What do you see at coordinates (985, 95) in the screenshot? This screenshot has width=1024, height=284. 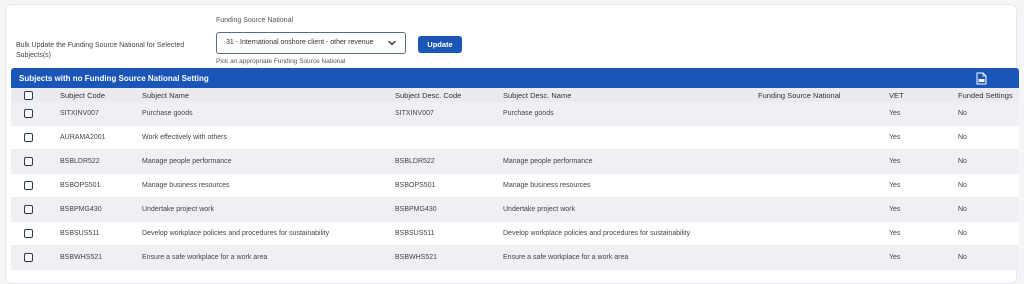 I see `header-funded-settings: Funded Settings` at bounding box center [985, 95].